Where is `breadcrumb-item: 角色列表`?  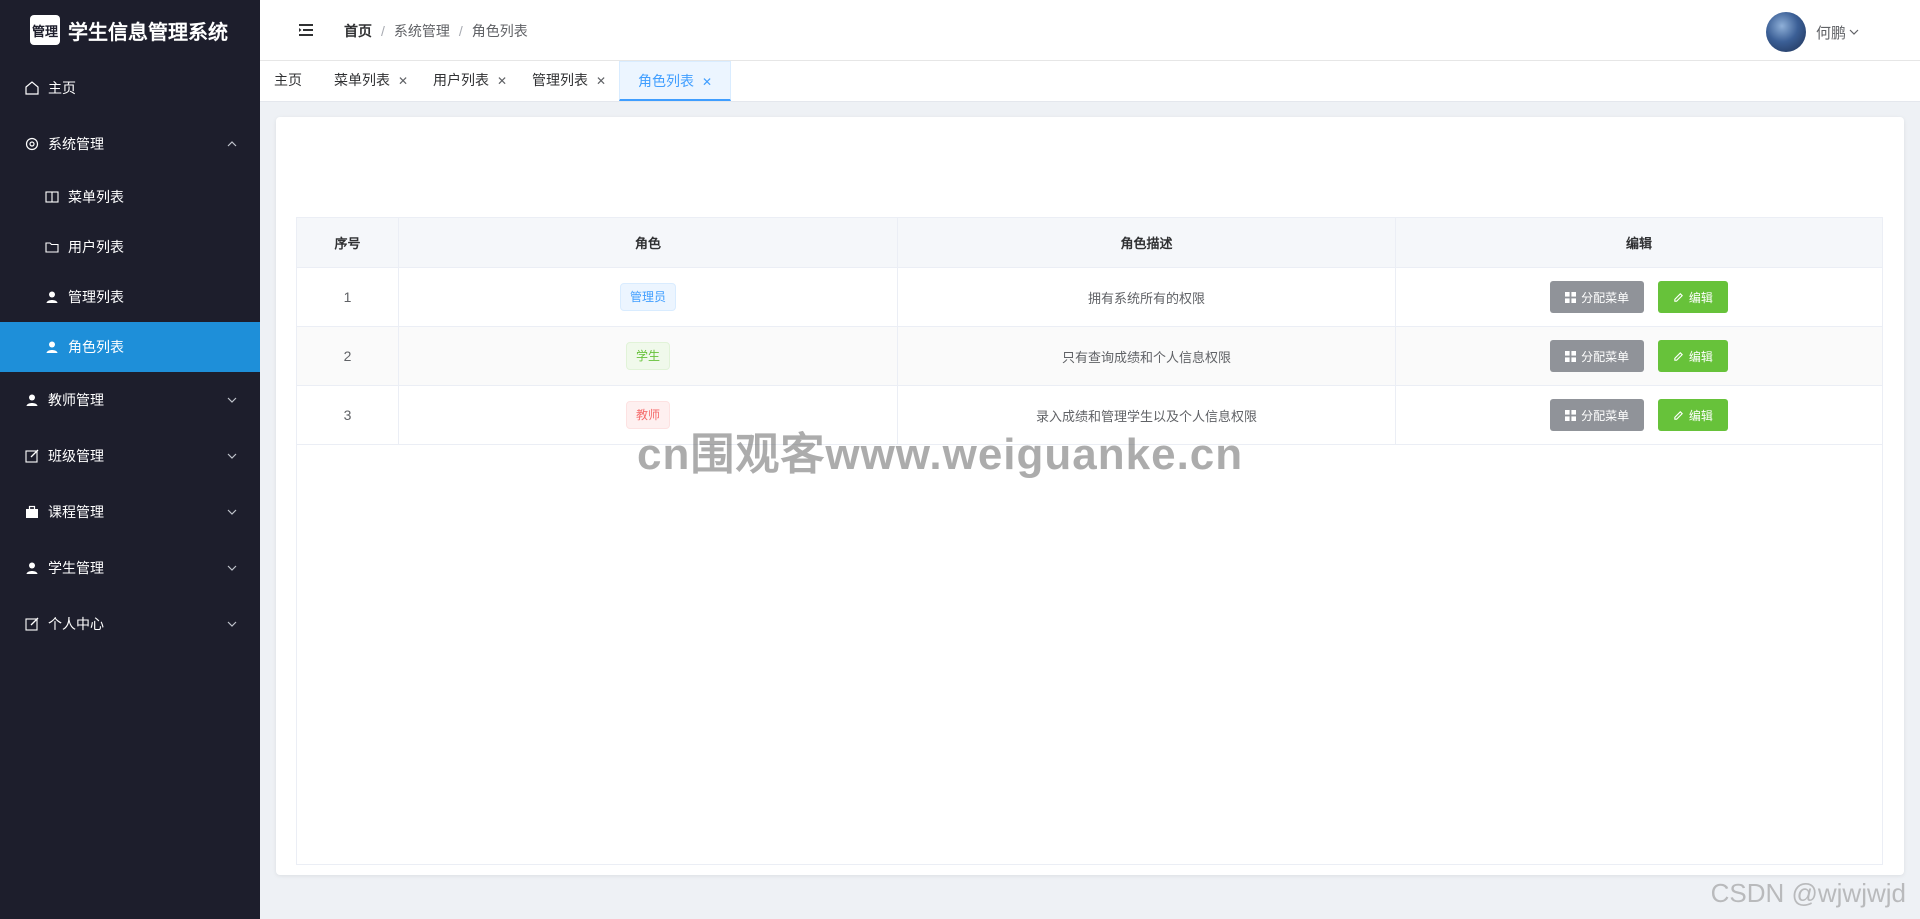 breadcrumb-item: 角色列表 is located at coordinates (499, 31).